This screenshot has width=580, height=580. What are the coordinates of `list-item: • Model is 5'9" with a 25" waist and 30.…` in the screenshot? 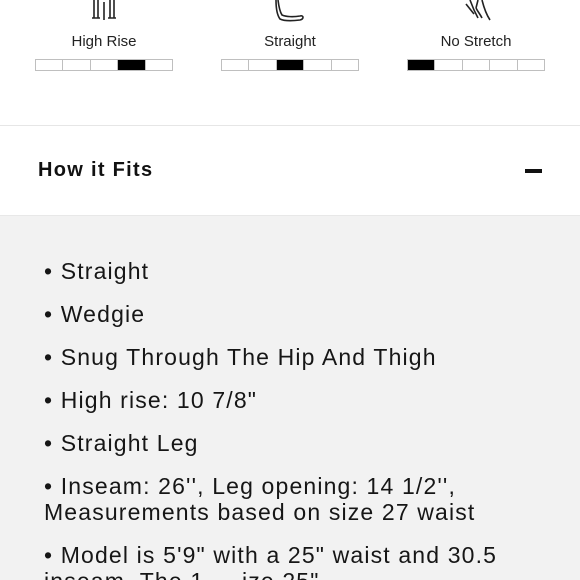 It's located at (271, 561).